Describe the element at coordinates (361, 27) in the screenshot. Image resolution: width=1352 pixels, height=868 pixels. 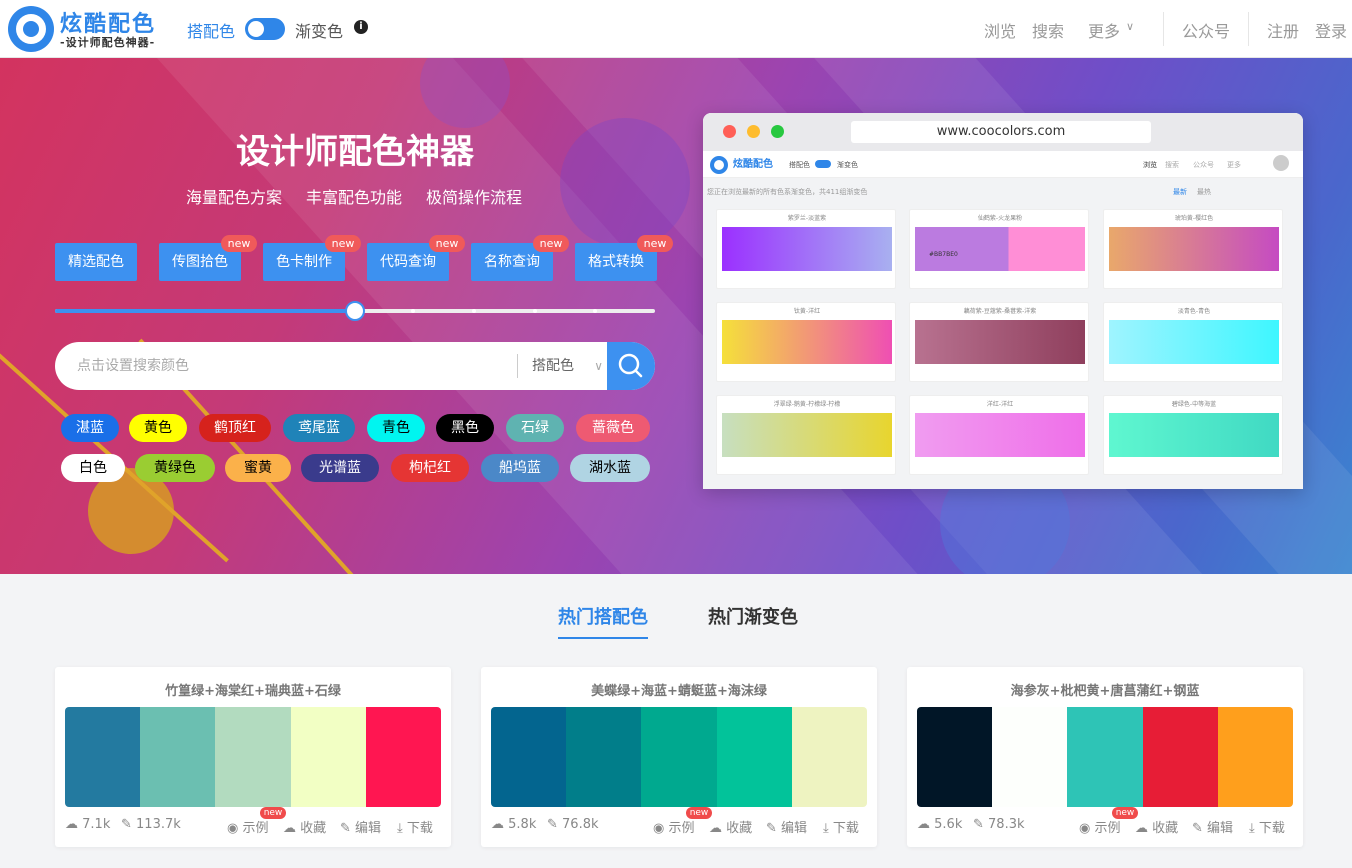
I see `info-icon: i` at that location.